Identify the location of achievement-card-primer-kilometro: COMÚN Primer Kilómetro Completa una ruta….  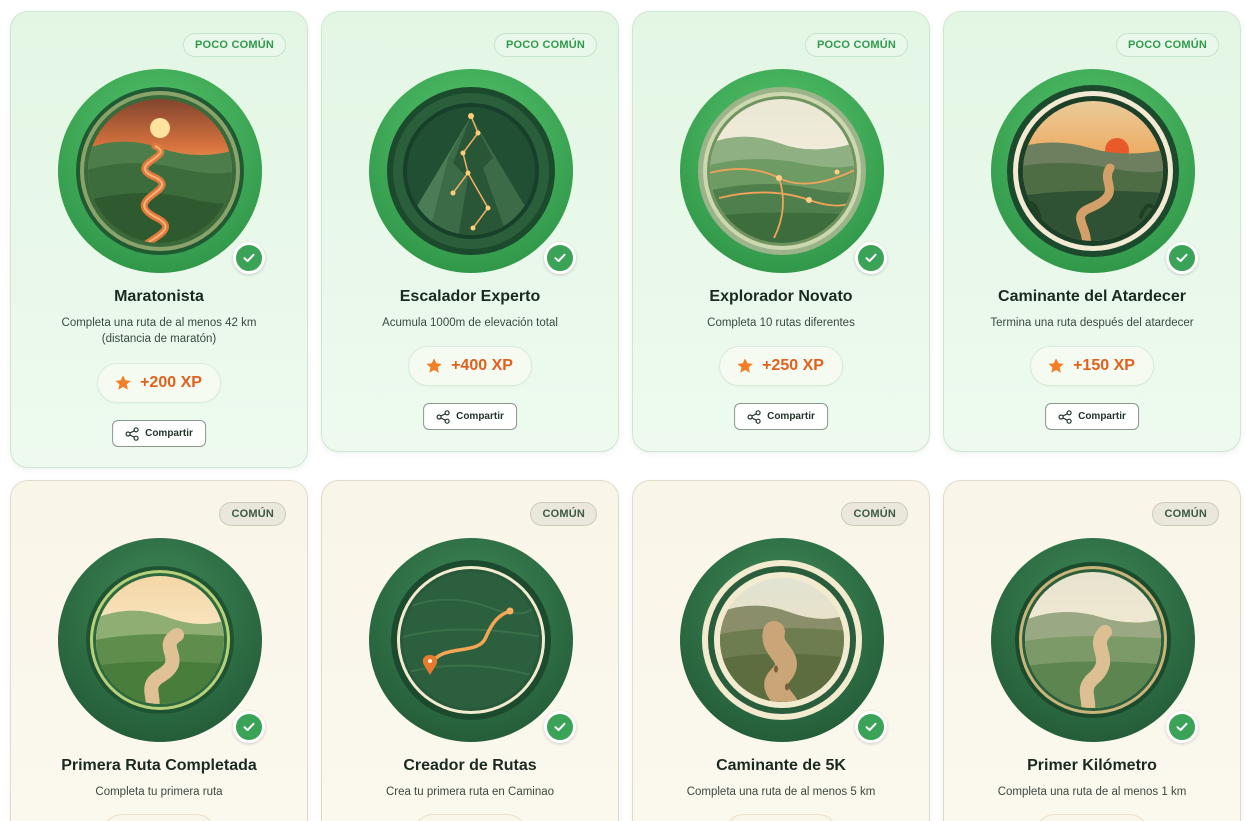
(1092, 650).